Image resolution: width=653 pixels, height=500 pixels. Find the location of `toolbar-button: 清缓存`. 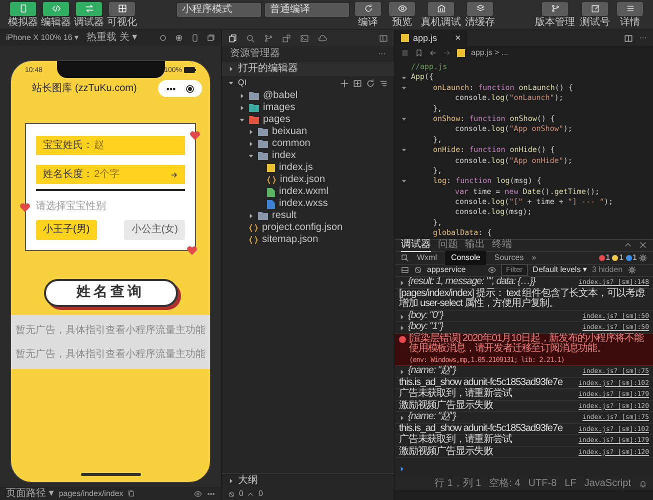

toolbar-button: 清缓存 is located at coordinates (480, 15).